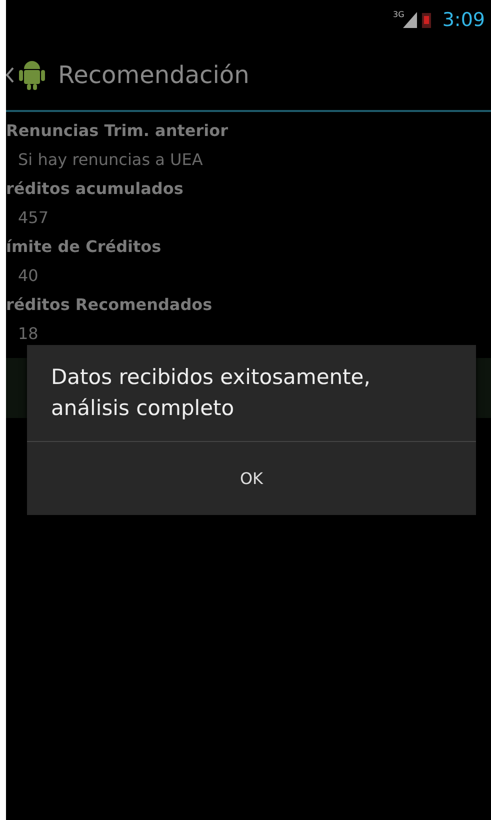 The width and height of the screenshot is (491, 820). What do you see at coordinates (110, 305) in the screenshot?
I see `field-label: réditos Recomendados` at bounding box center [110, 305].